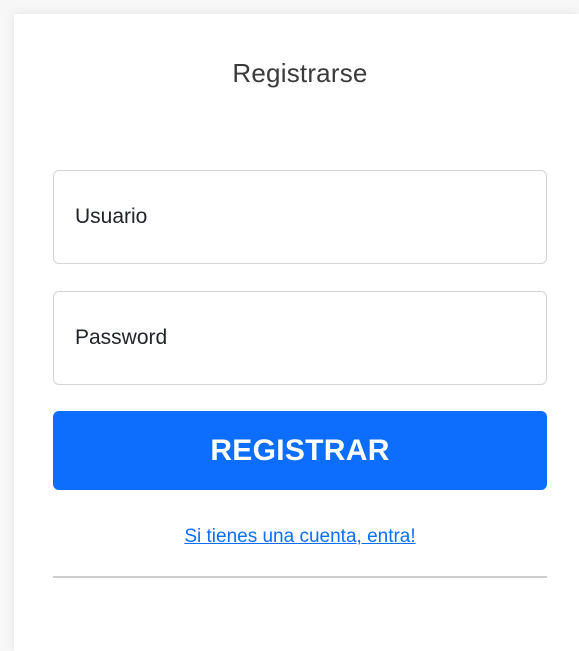 Image resolution: width=579 pixels, height=651 pixels. I want to click on password-input, so click(300, 338).